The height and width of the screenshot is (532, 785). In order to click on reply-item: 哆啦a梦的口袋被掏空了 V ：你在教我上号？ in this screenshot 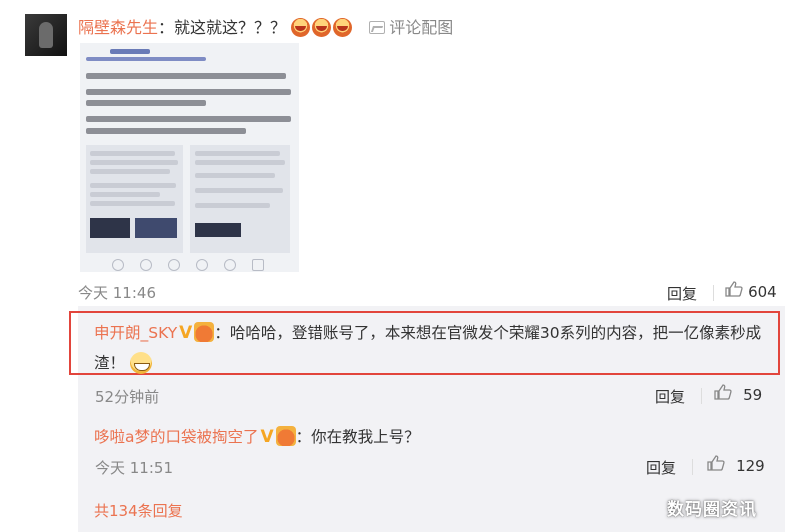, I will do `click(429, 437)`.